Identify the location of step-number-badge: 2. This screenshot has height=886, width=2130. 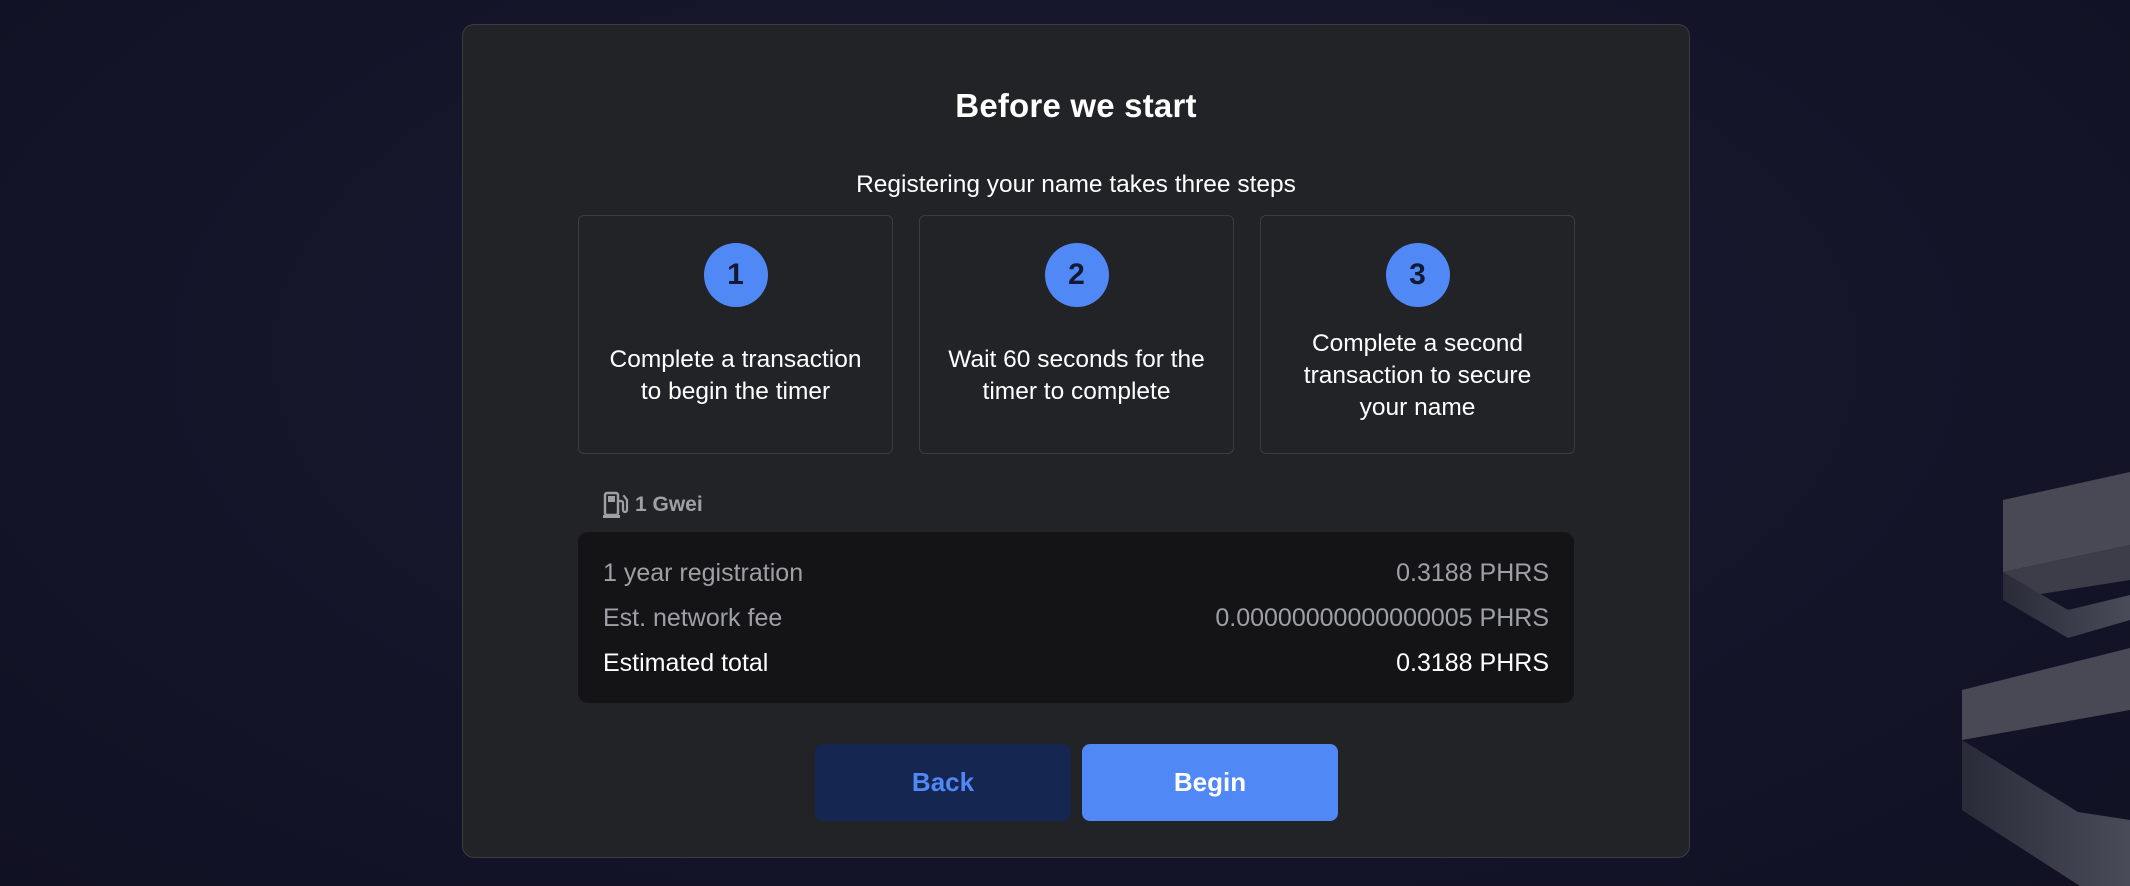
(1076, 275).